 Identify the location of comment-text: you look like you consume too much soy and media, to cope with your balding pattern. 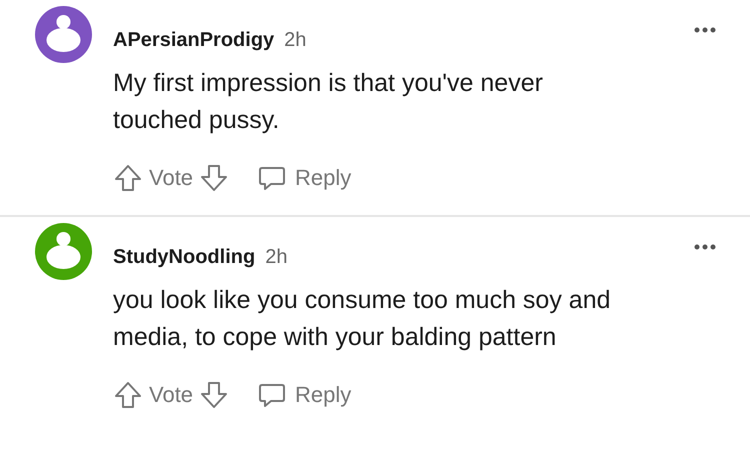
(362, 319).